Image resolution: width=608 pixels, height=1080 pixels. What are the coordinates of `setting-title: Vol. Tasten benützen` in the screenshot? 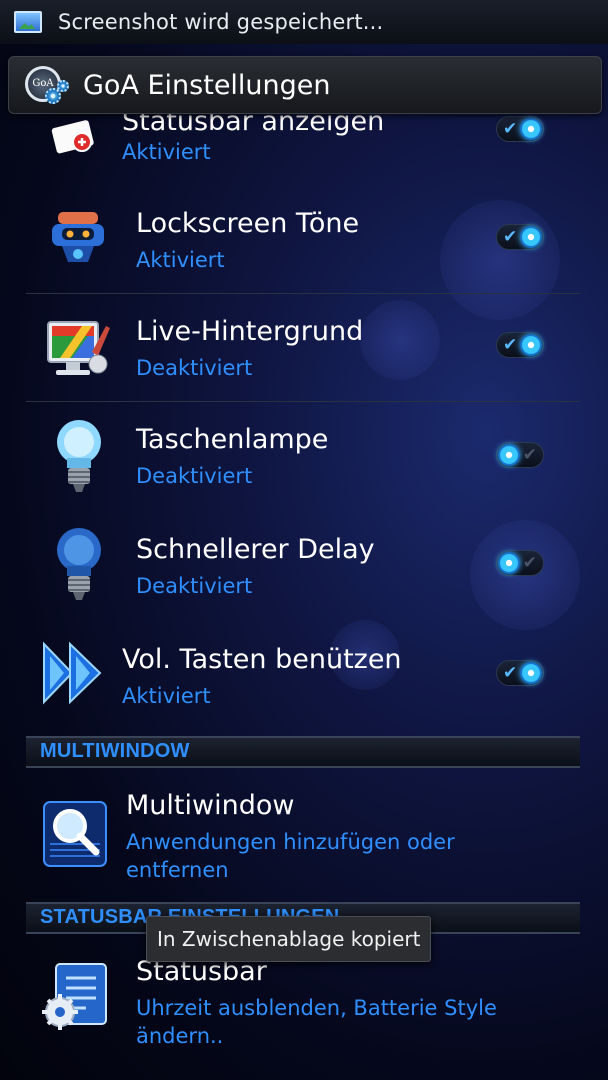 It's located at (262, 659).